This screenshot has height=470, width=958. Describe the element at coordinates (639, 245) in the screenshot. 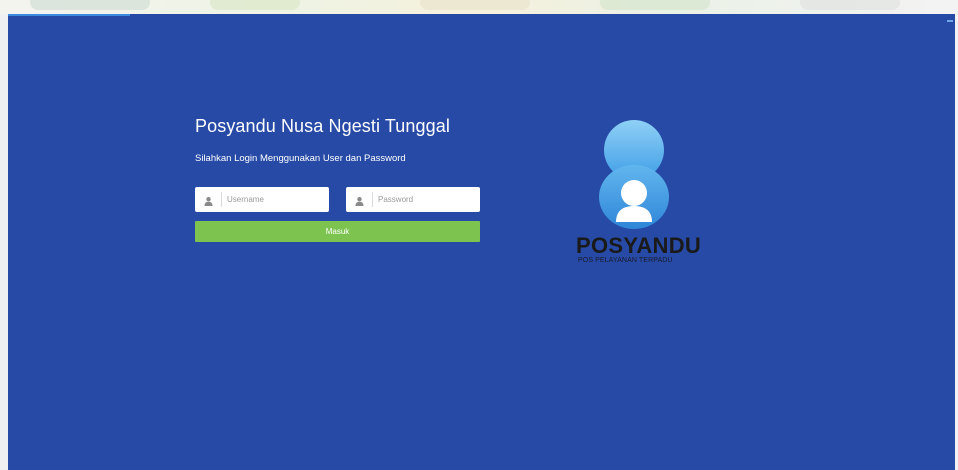

I see `logo-name: POSYANDU` at that location.